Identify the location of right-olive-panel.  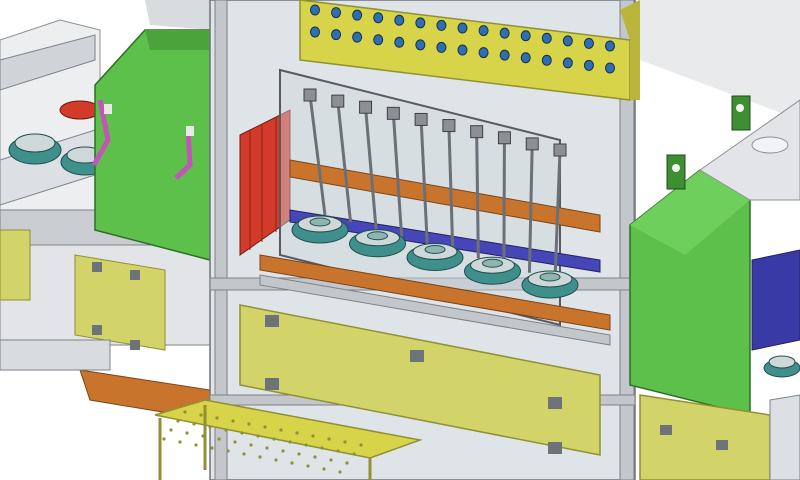
(719, 437).